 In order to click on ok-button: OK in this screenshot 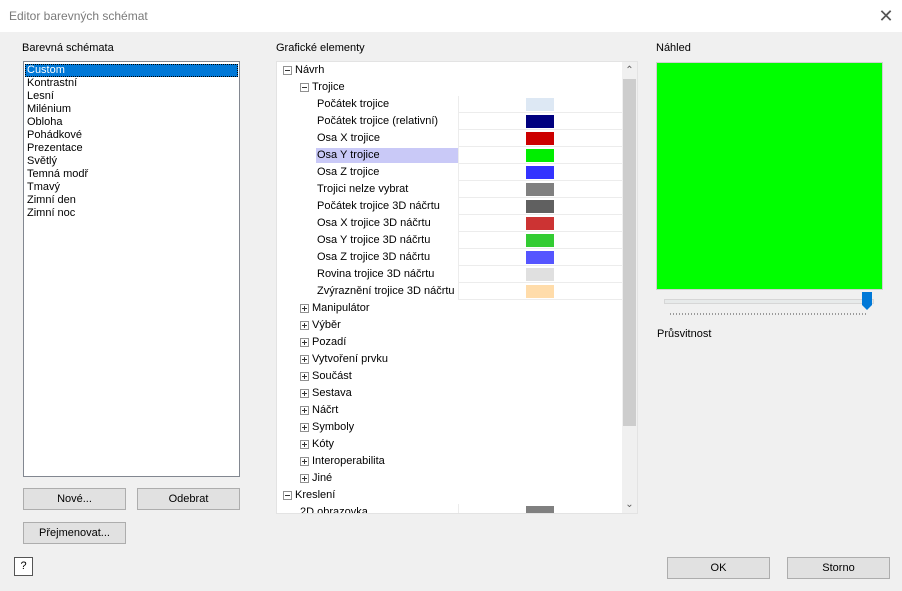, I will do `click(718, 568)`.